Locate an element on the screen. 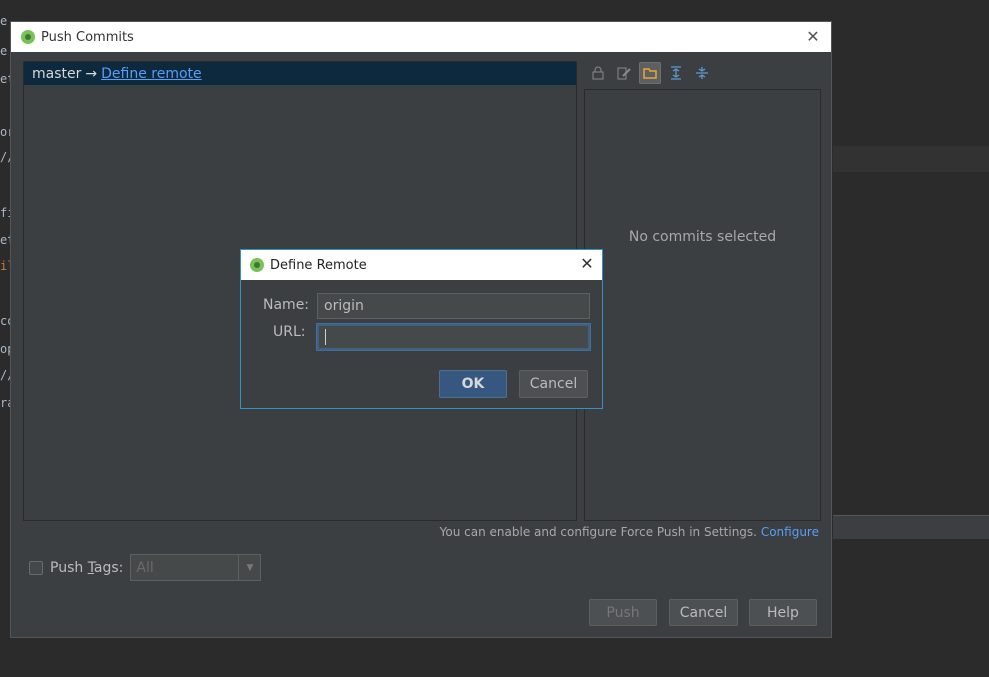  editor-status-strip is located at coordinates (911, 527).